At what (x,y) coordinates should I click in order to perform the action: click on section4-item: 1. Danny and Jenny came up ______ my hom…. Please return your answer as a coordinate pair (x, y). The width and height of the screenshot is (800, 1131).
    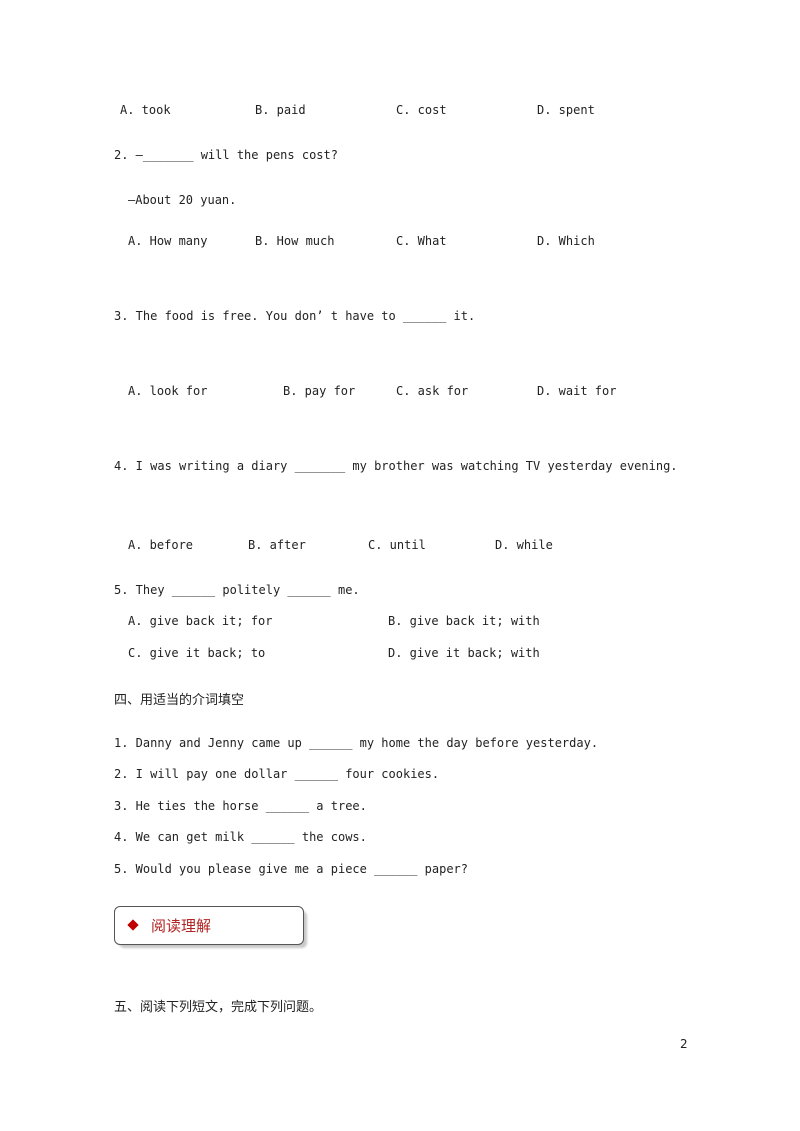
    Looking at the image, I should click on (356, 743).